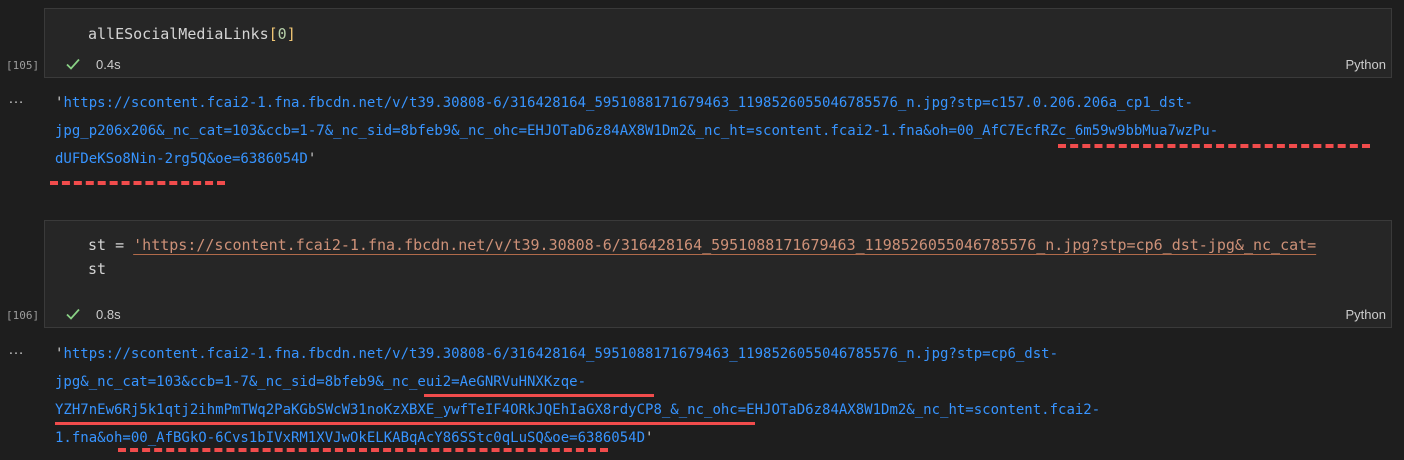  Describe the element at coordinates (405, 423) in the screenshot. I see `annotation-underline-eui2-b` at that location.